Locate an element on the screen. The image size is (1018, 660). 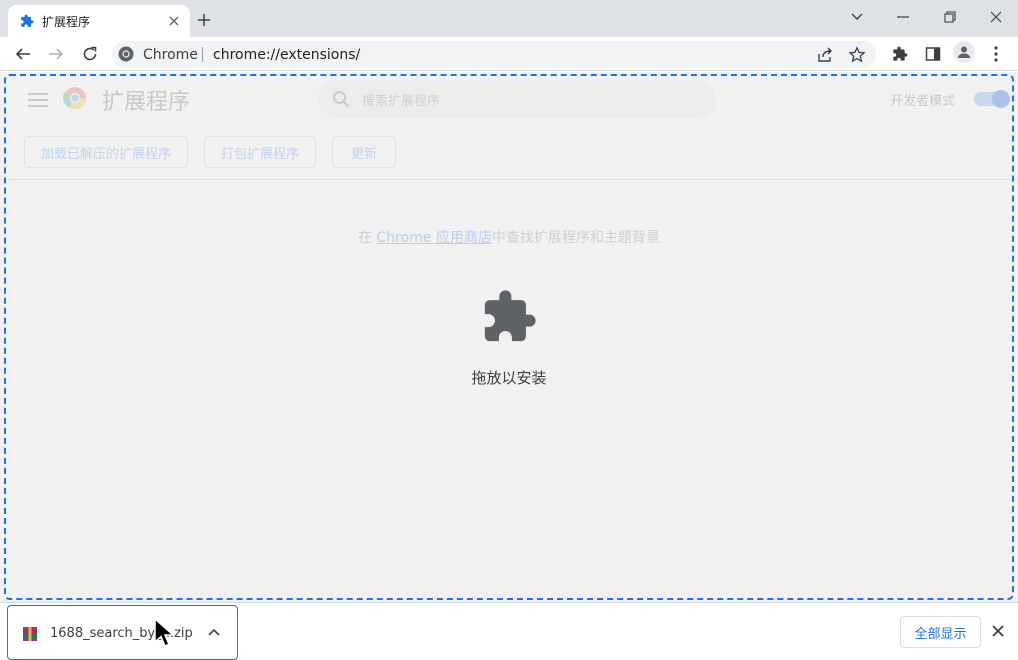
side-panel-icon is located at coordinates (933, 54).